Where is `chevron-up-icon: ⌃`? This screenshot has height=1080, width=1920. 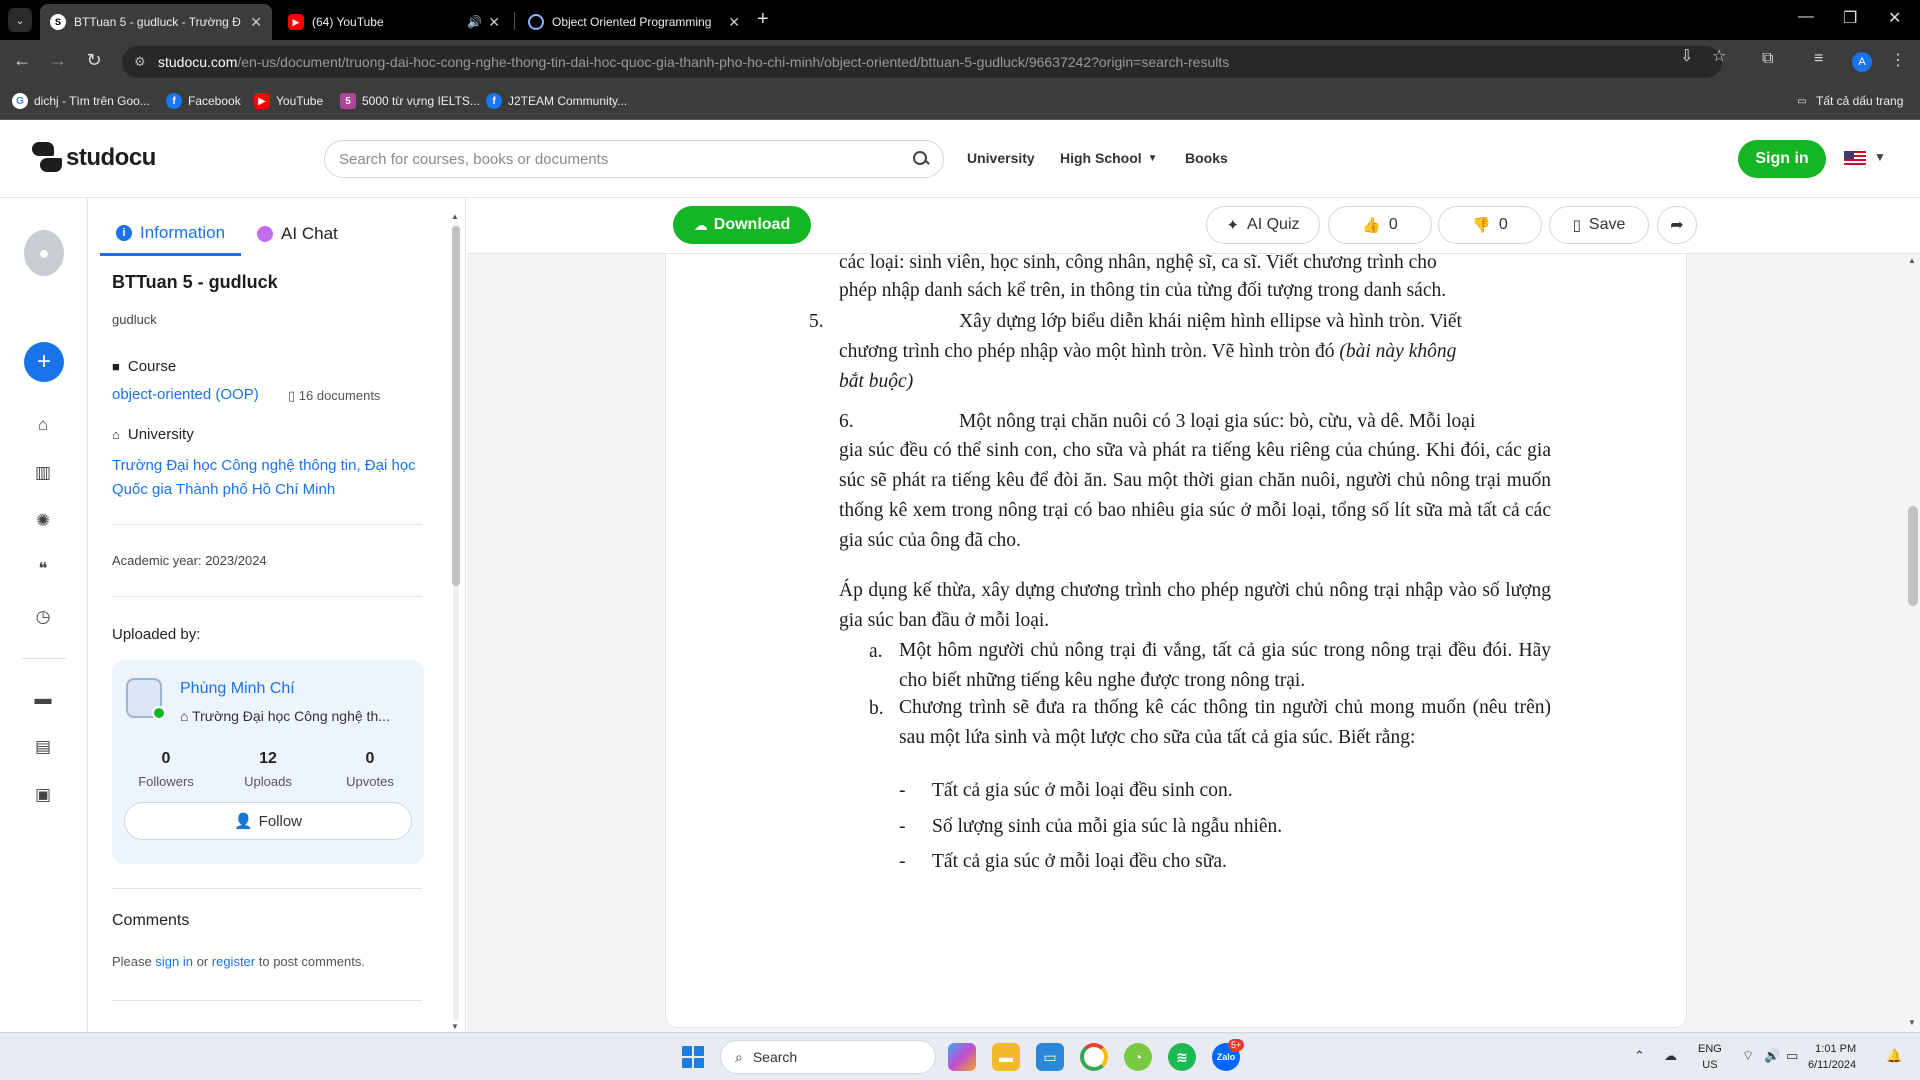
chevron-up-icon: ⌃ is located at coordinates (1639, 1056).